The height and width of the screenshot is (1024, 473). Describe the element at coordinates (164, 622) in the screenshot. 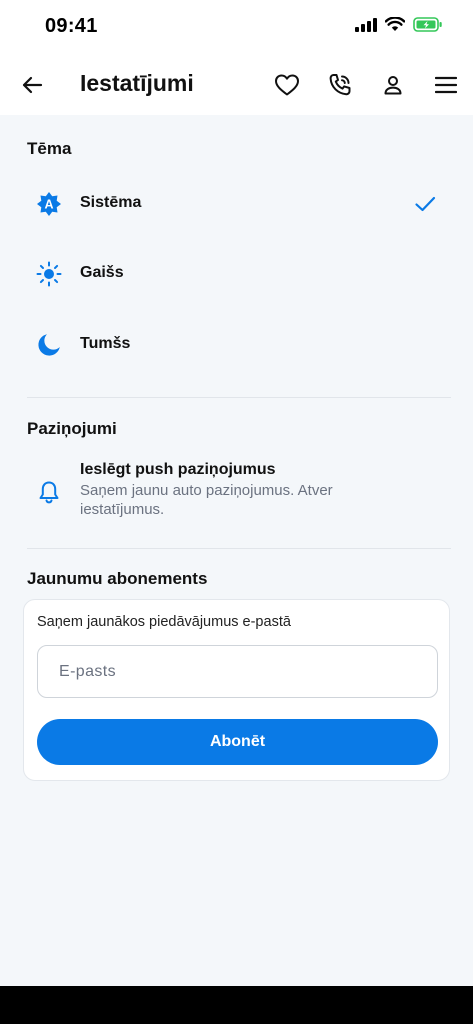

I see `newsletter-card-label: Saņem jaunākos piedāvājumus e-pastā` at that location.